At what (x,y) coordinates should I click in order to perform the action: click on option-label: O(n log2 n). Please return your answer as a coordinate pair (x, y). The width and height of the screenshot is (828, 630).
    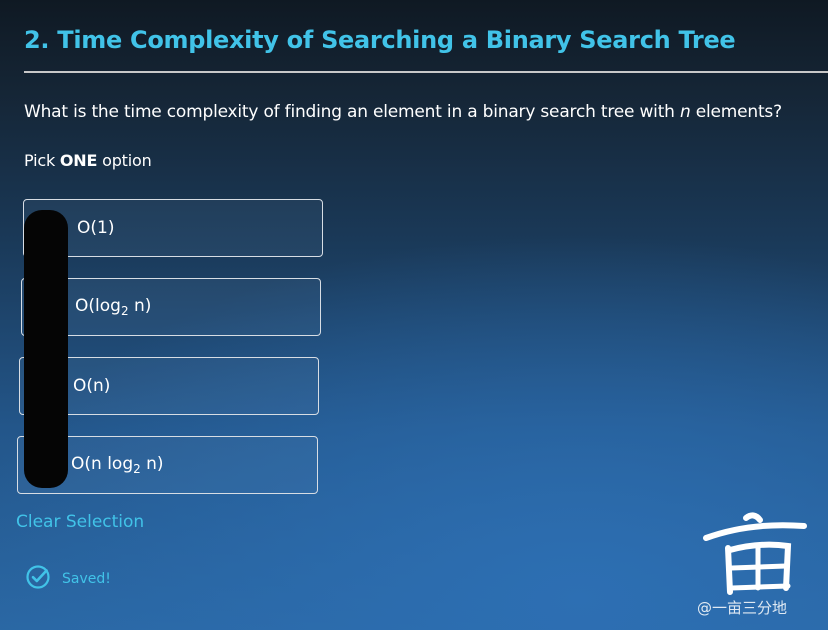
    Looking at the image, I should click on (117, 465).